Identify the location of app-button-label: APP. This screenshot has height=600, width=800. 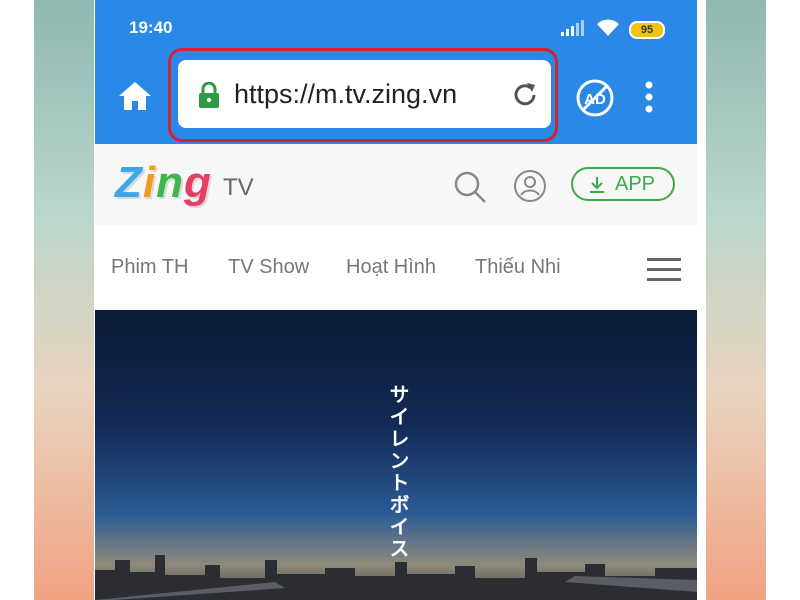
(635, 184).